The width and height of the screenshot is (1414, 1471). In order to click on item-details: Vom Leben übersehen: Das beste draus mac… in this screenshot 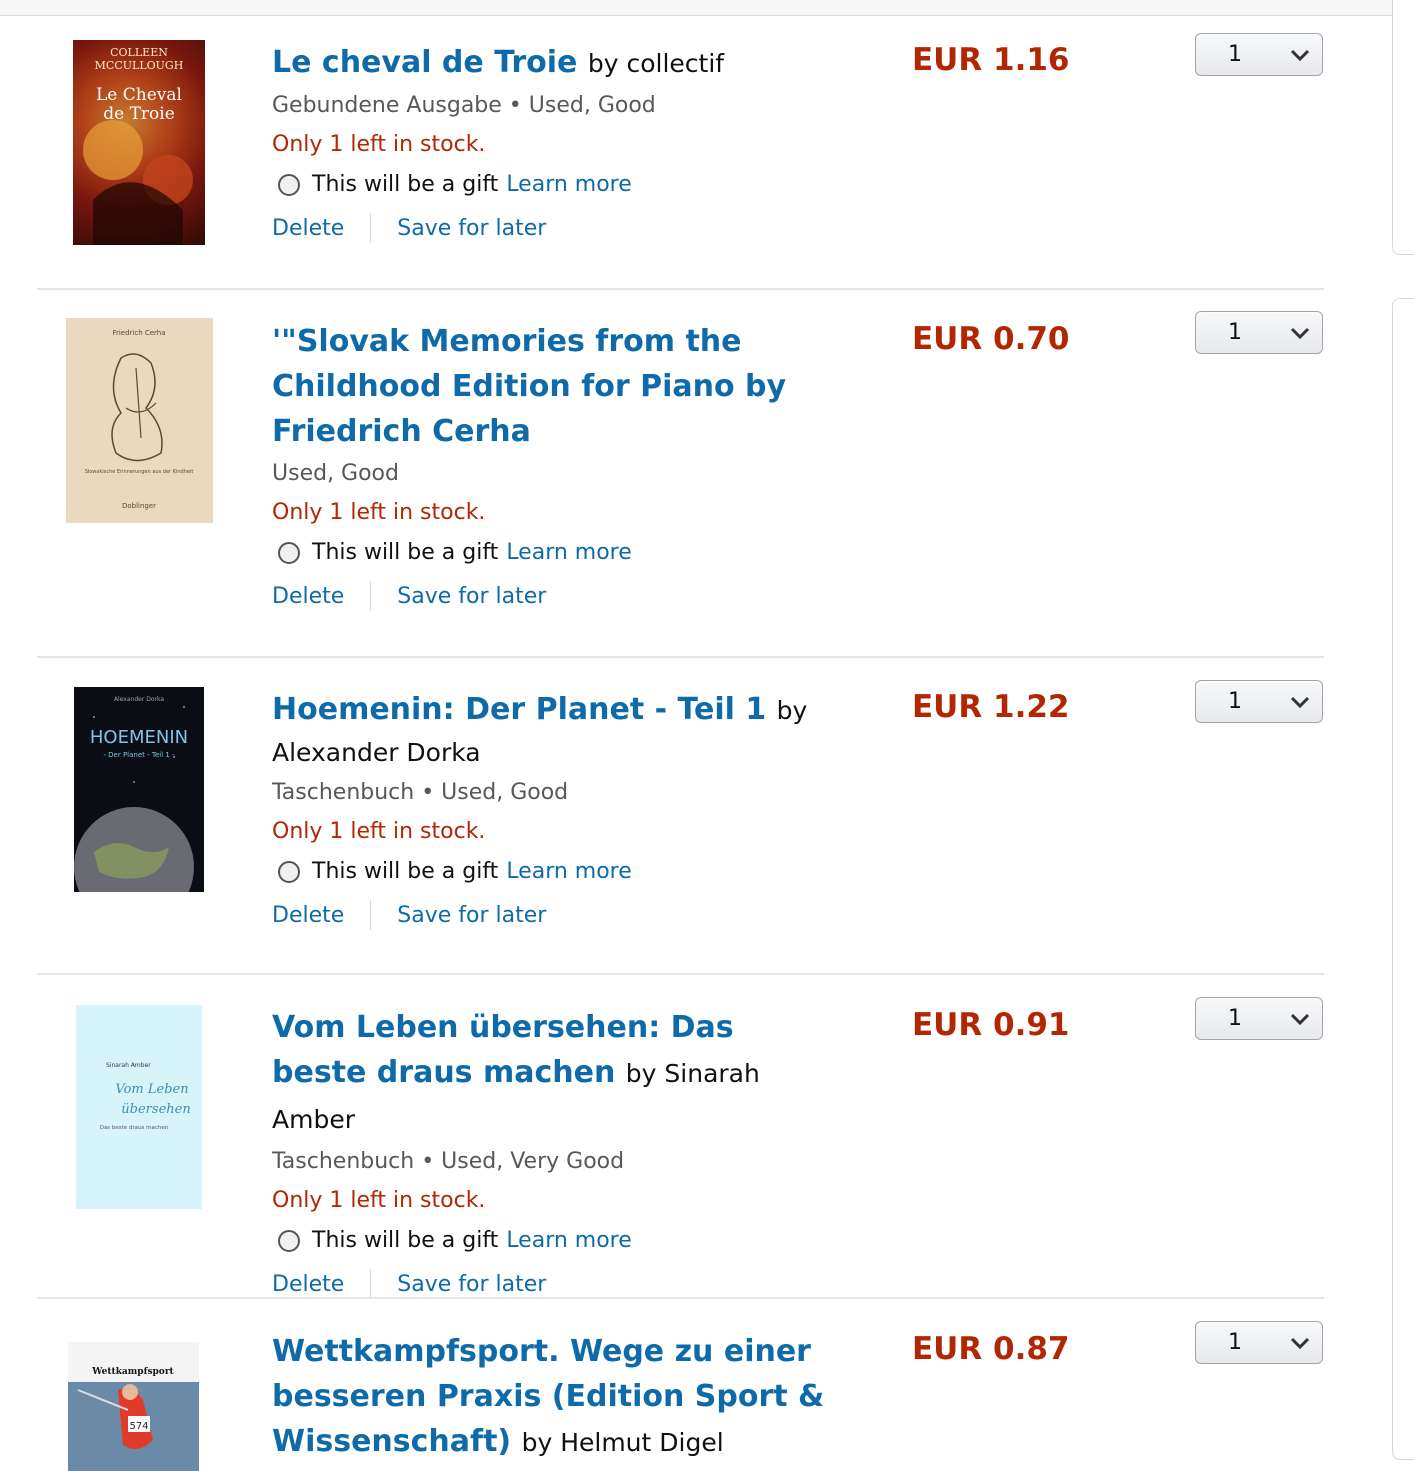, I will do `click(552, 1152)`.